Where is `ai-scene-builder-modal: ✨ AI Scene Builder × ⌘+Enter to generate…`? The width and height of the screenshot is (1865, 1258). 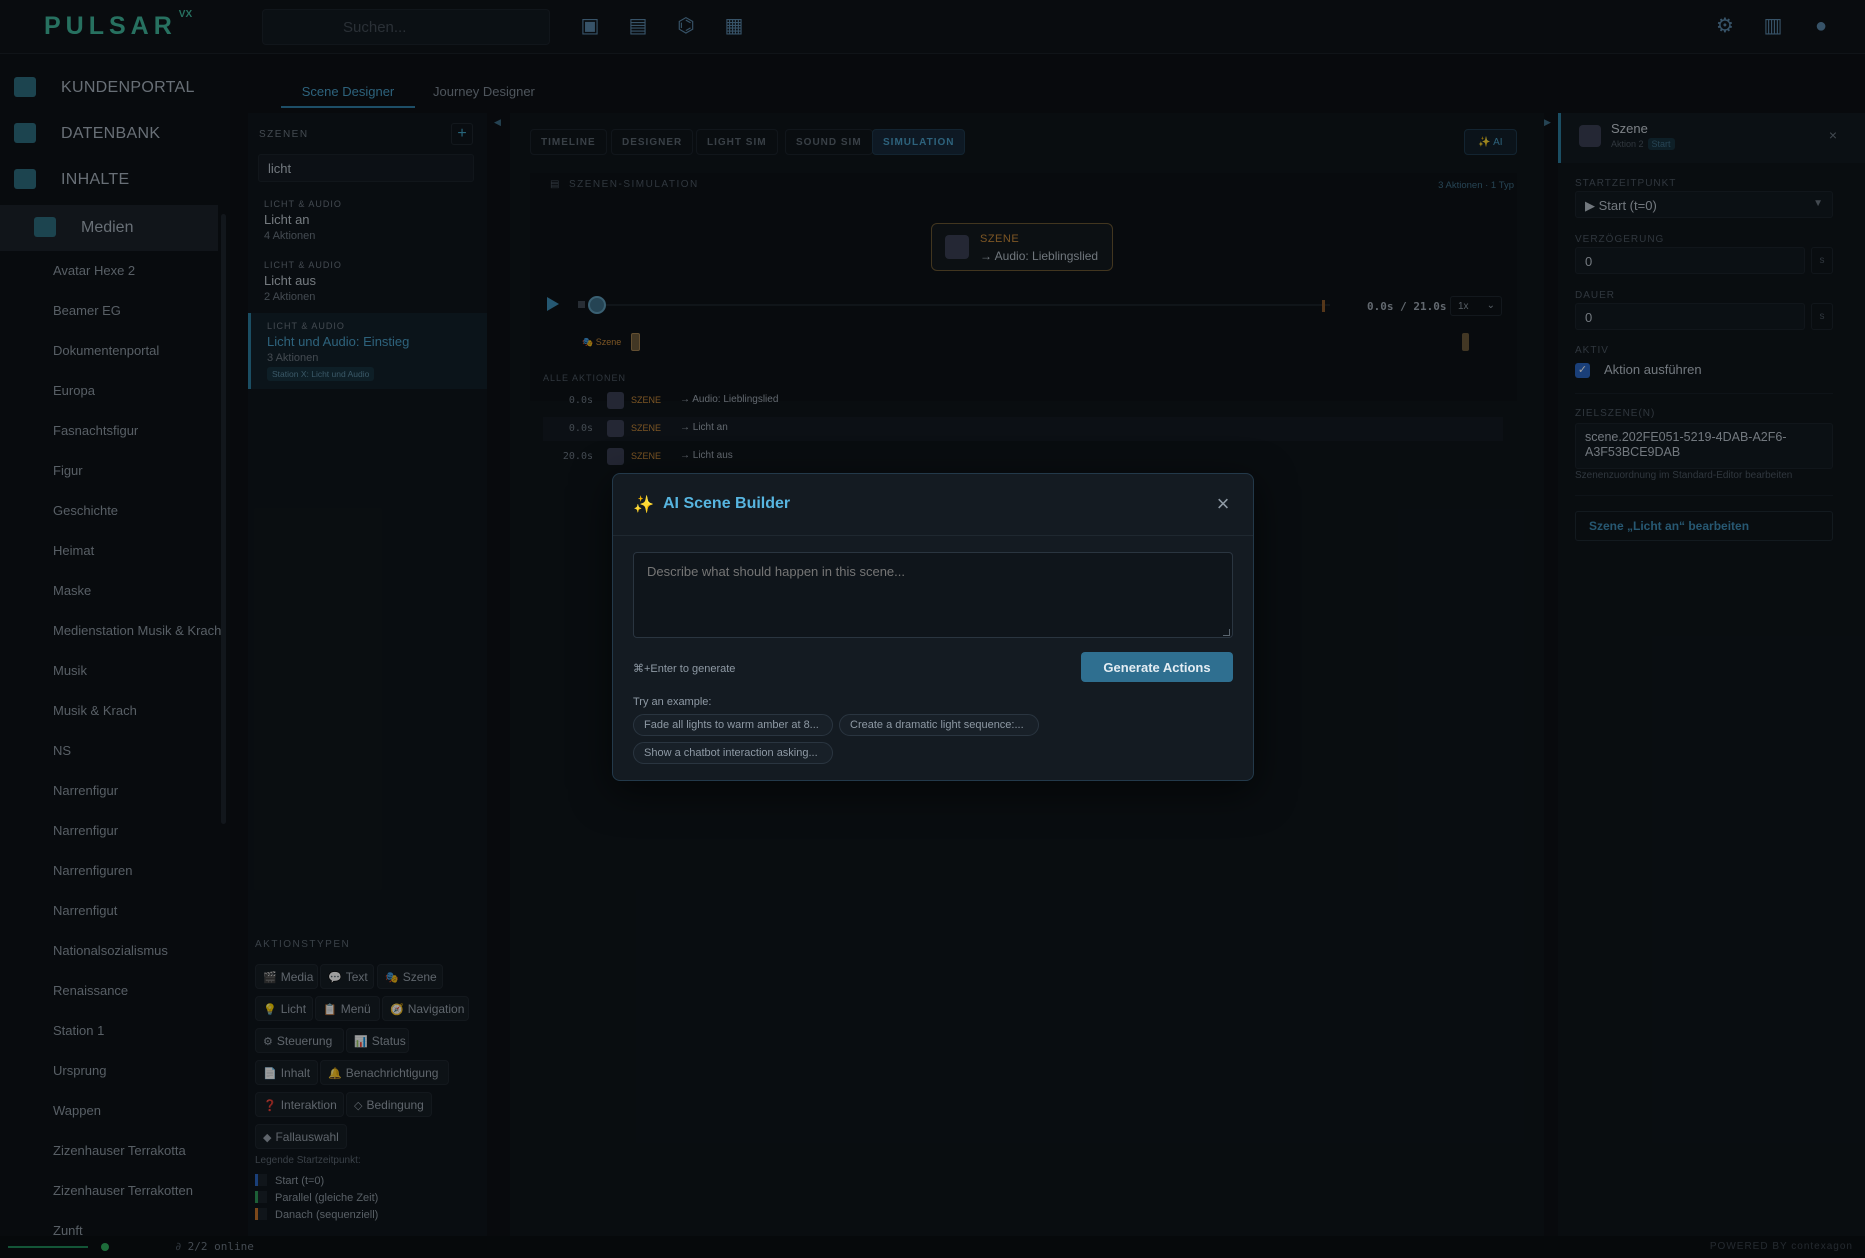 ai-scene-builder-modal: ✨ AI Scene Builder × ⌘+Enter to generate… is located at coordinates (933, 627).